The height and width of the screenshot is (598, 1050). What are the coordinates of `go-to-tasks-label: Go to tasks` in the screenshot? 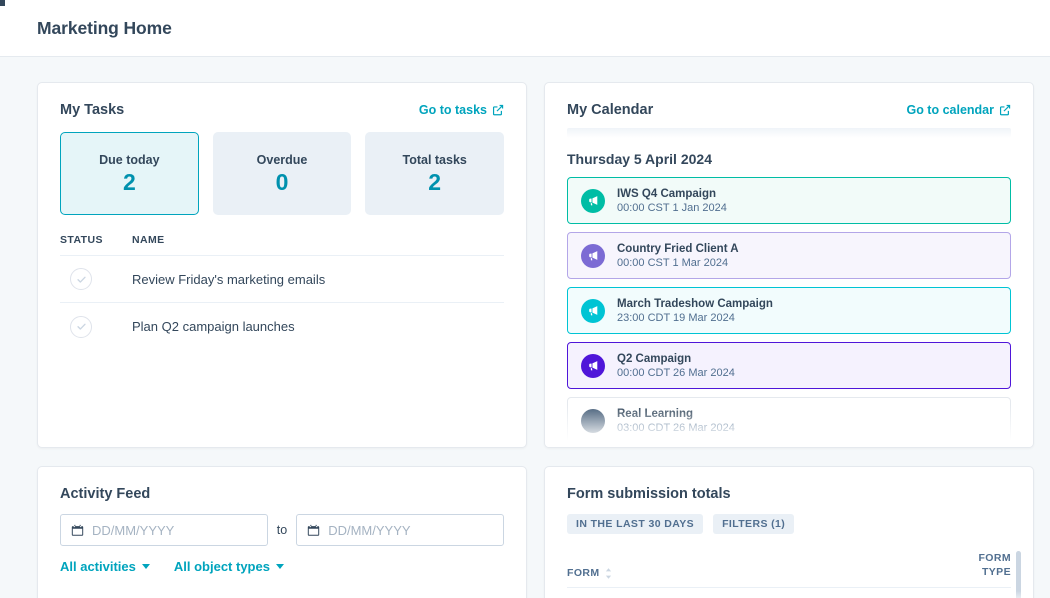 It's located at (452, 110).